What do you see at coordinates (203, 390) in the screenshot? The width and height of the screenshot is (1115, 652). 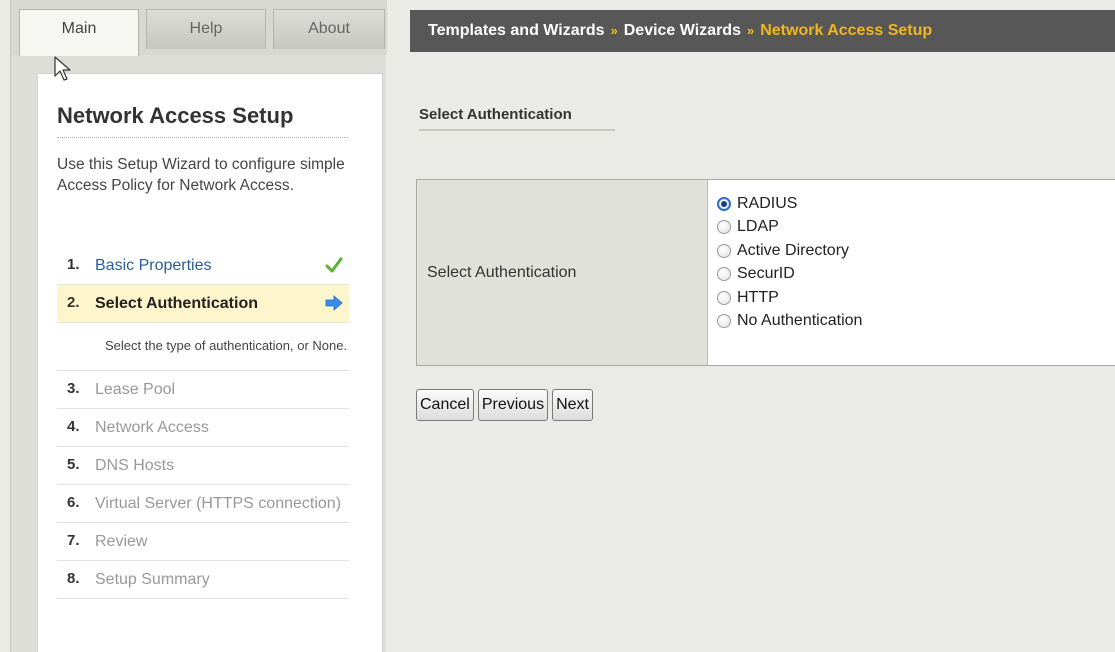 I see `wizard-step-lease-pool: 3. Lease Pool` at bounding box center [203, 390].